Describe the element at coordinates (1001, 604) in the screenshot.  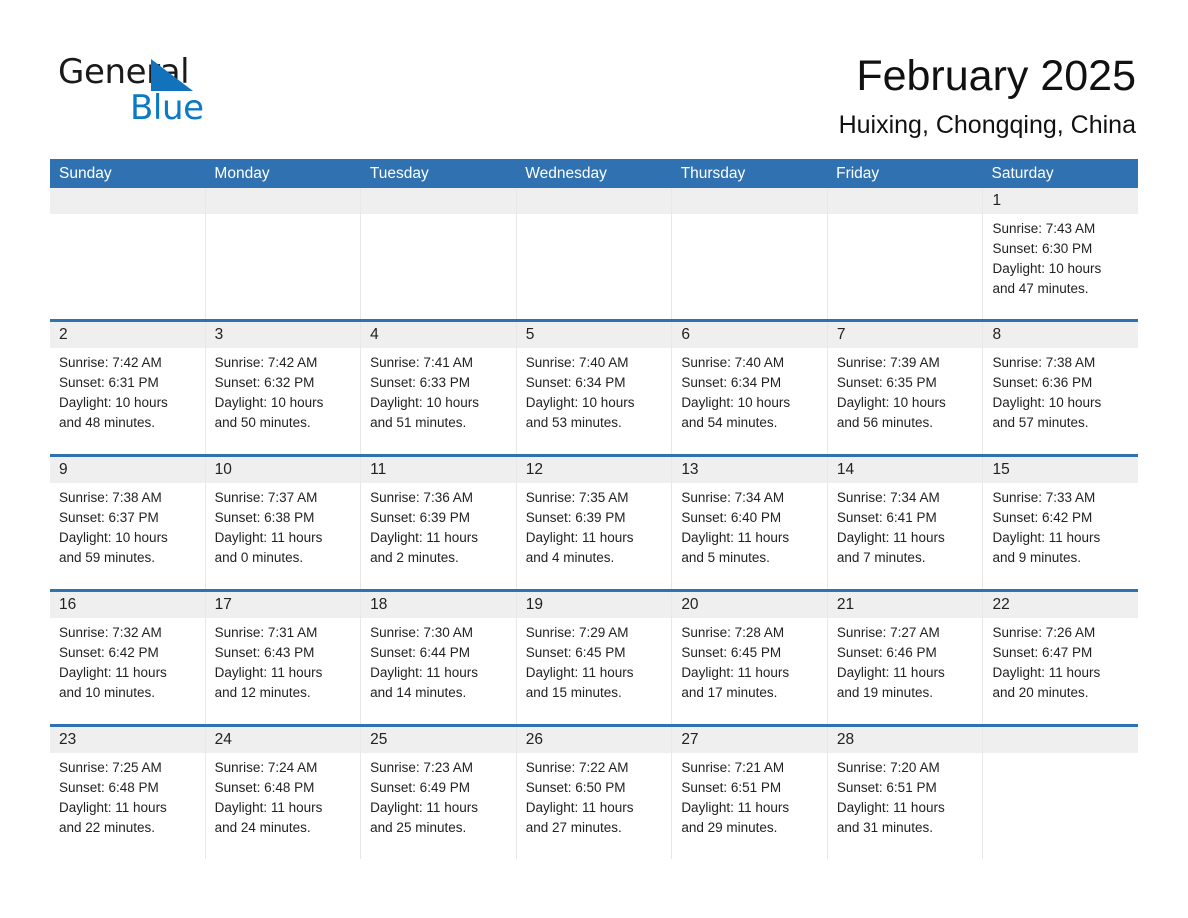
I see `day-number: 22` at that location.